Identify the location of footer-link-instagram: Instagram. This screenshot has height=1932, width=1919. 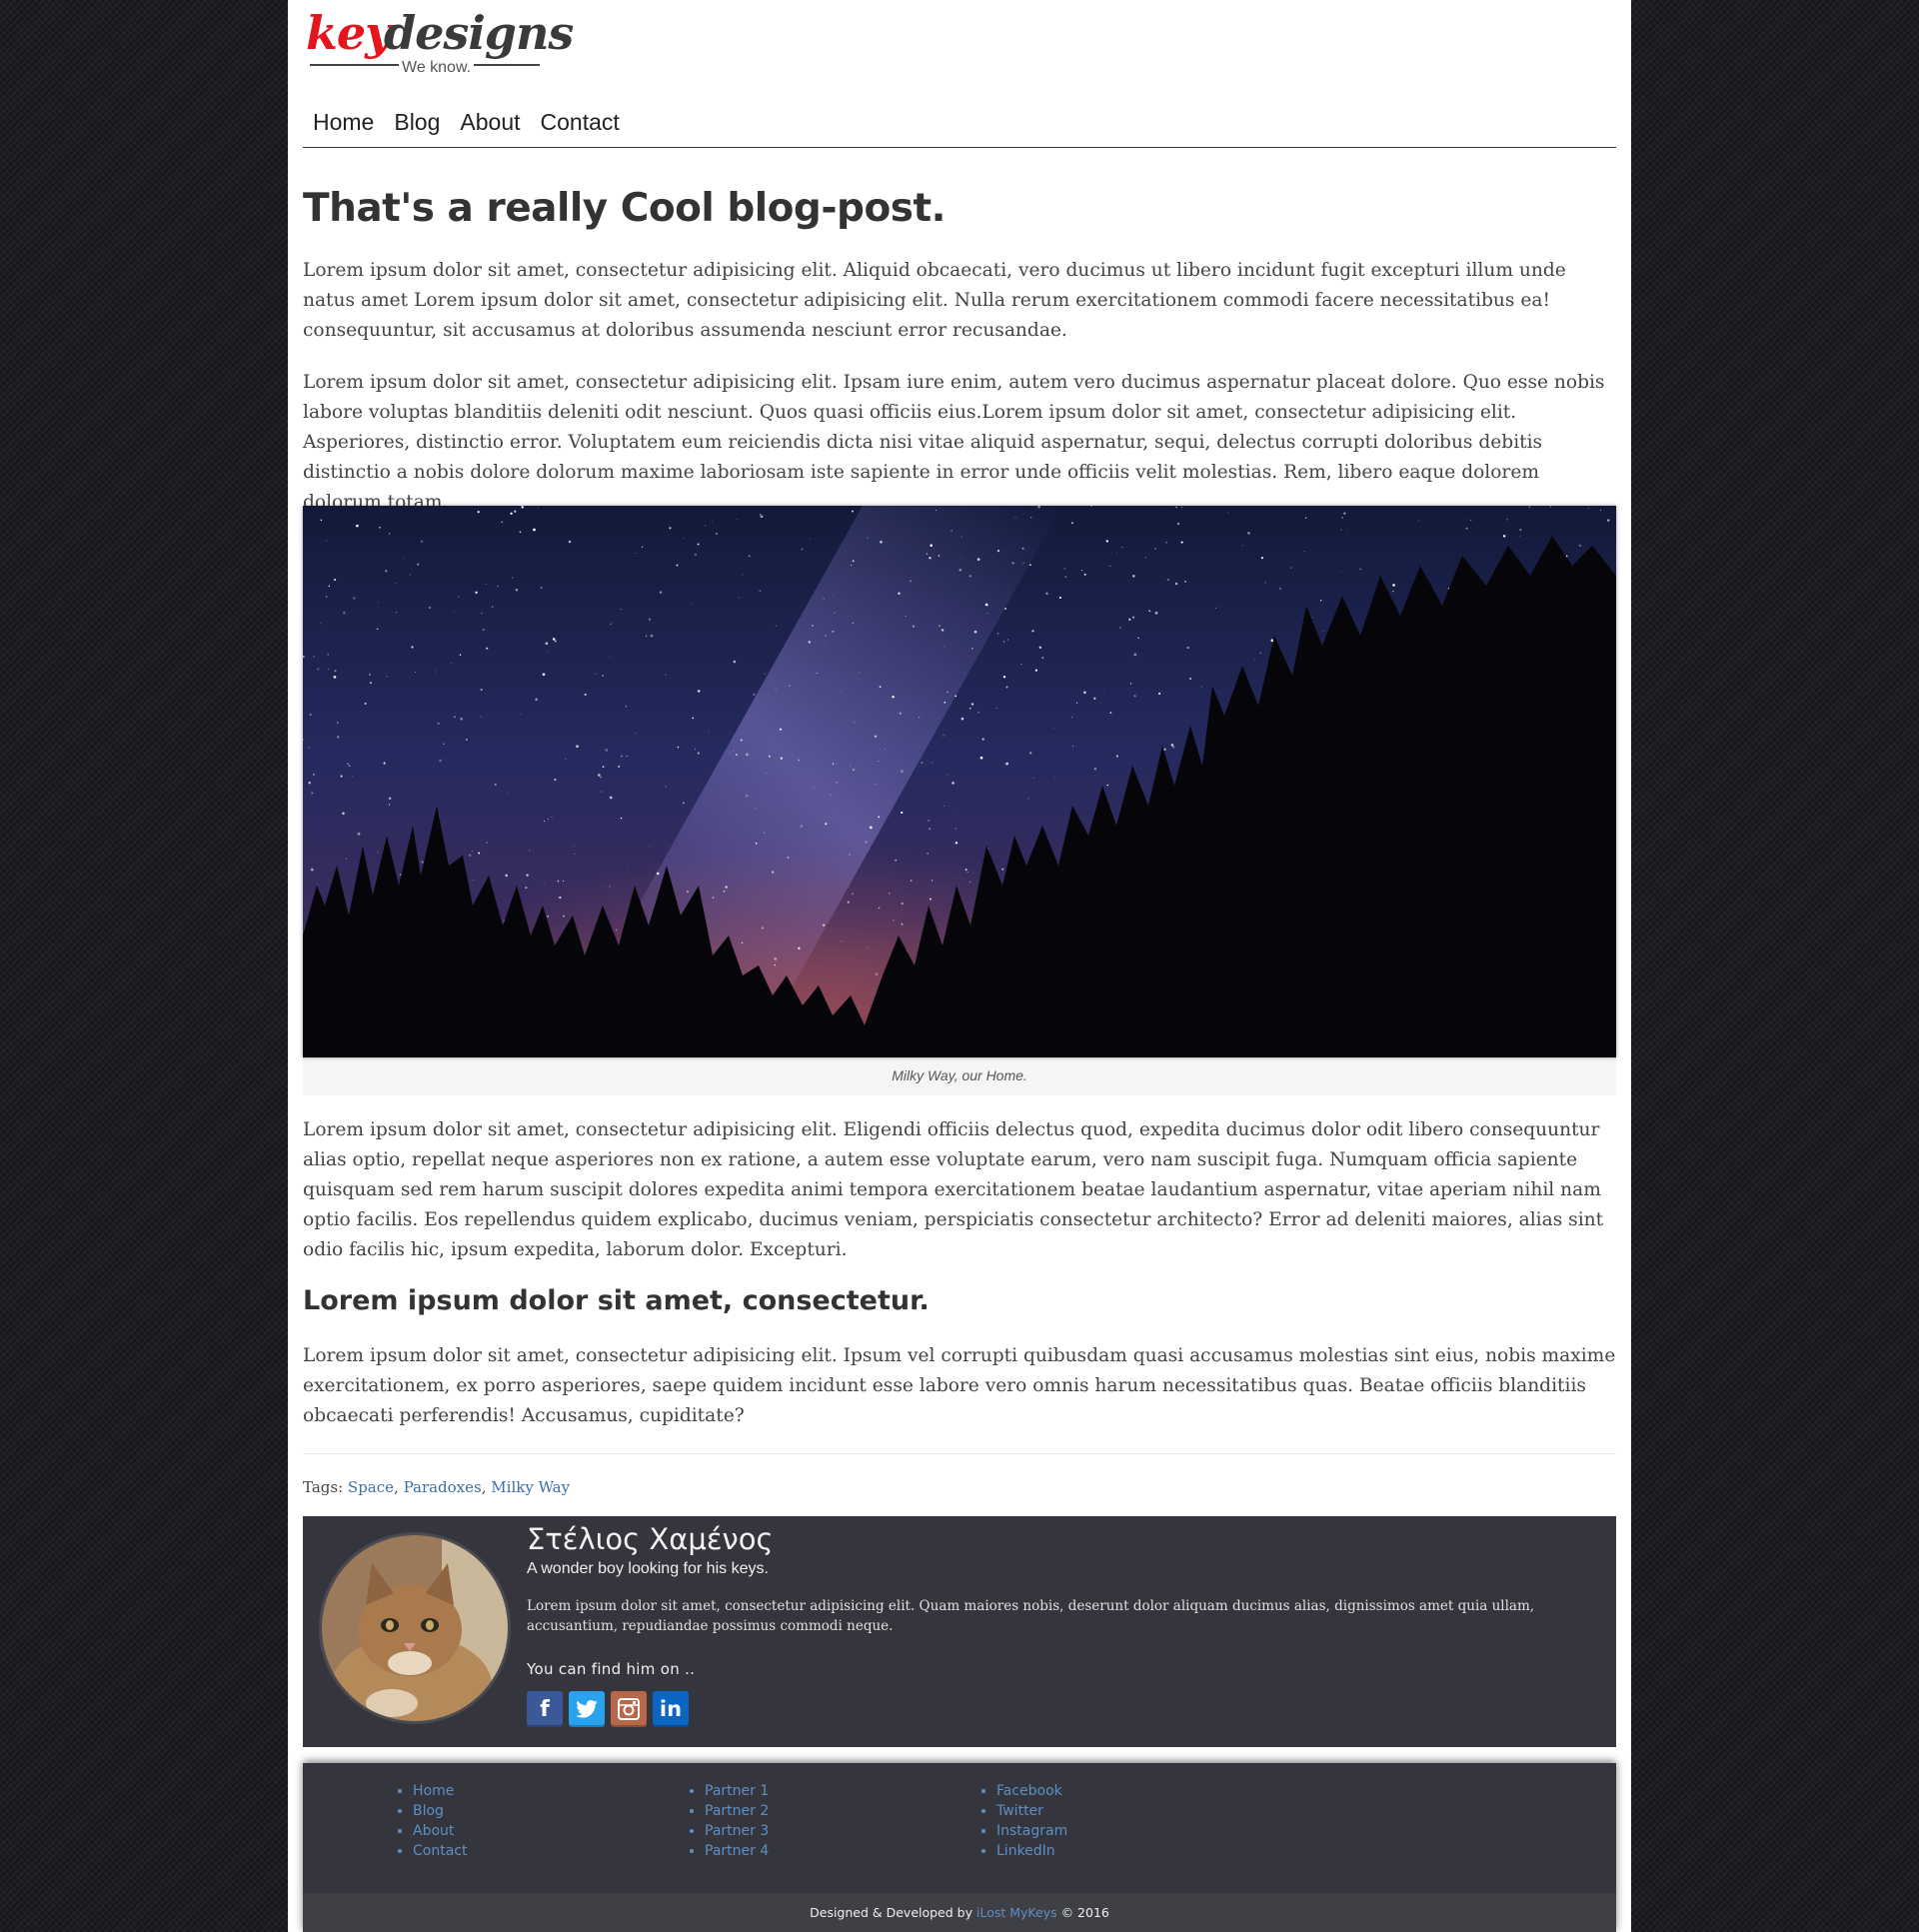
(1031, 1831).